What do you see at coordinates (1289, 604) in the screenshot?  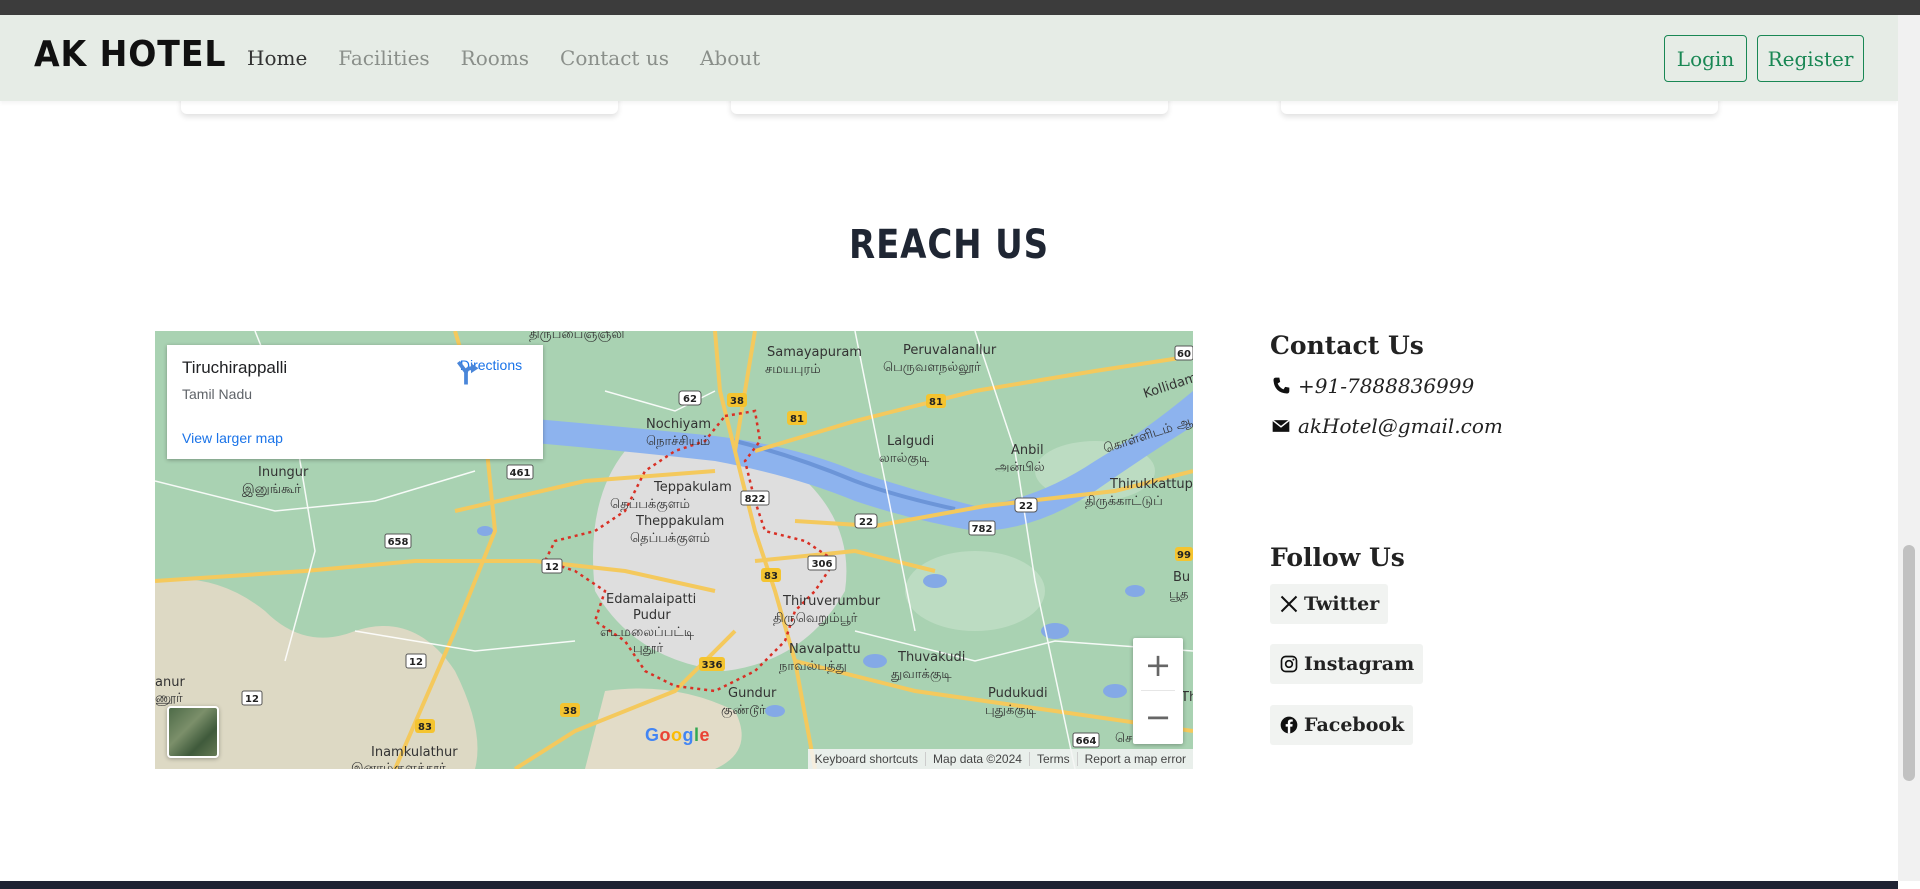 I see `x-twitter-icon` at bounding box center [1289, 604].